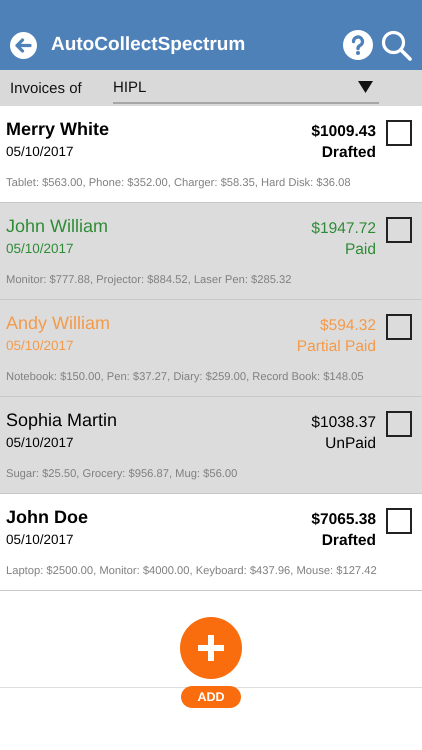 This screenshot has width=422, height=750. Describe the element at coordinates (185, 377) in the screenshot. I see `invoice-items: Notebook: $150.00, Pen: $37.27, Diary: $259.00, Record Book: $148.05` at that location.